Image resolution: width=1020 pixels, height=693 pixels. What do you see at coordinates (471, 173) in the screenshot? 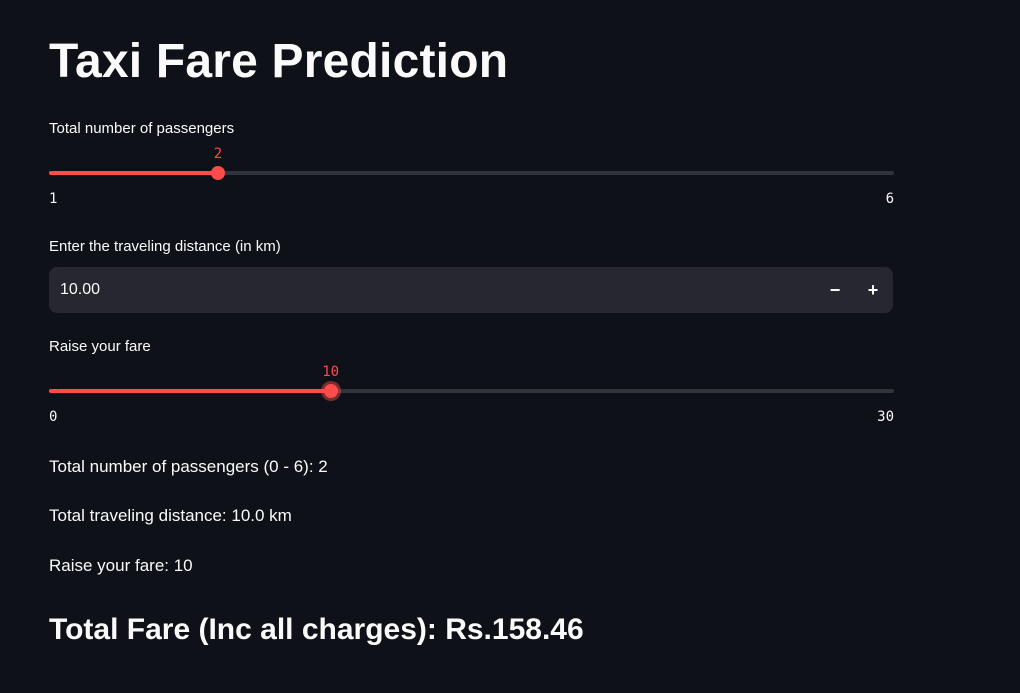
I see `passengers-slider-track` at bounding box center [471, 173].